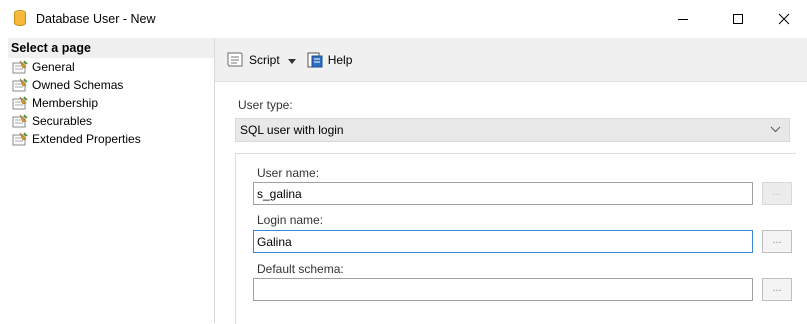 The width and height of the screenshot is (807, 324). Describe the element at coordinates (65, 103) in the screenshot. I see `sidebar-item-label: Membership` at that location.